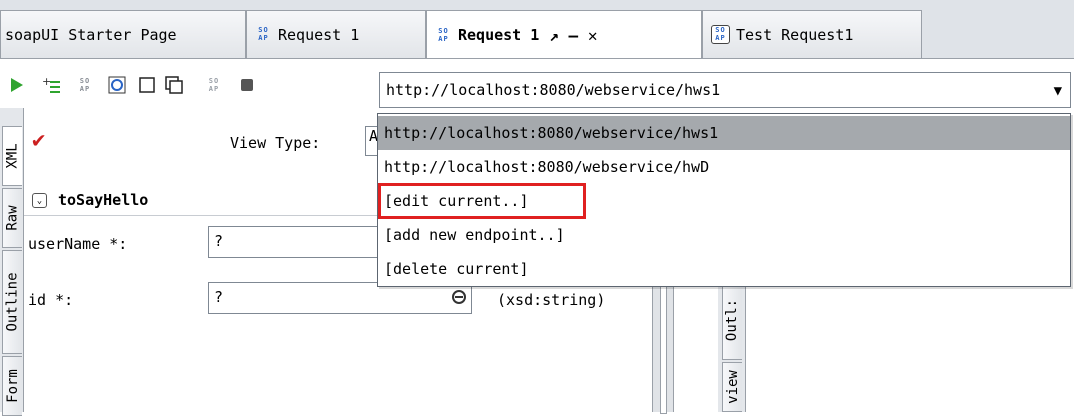 This screenshot has height=416, width=1074. I want to click on tab-label: XML, so click(12, 156).